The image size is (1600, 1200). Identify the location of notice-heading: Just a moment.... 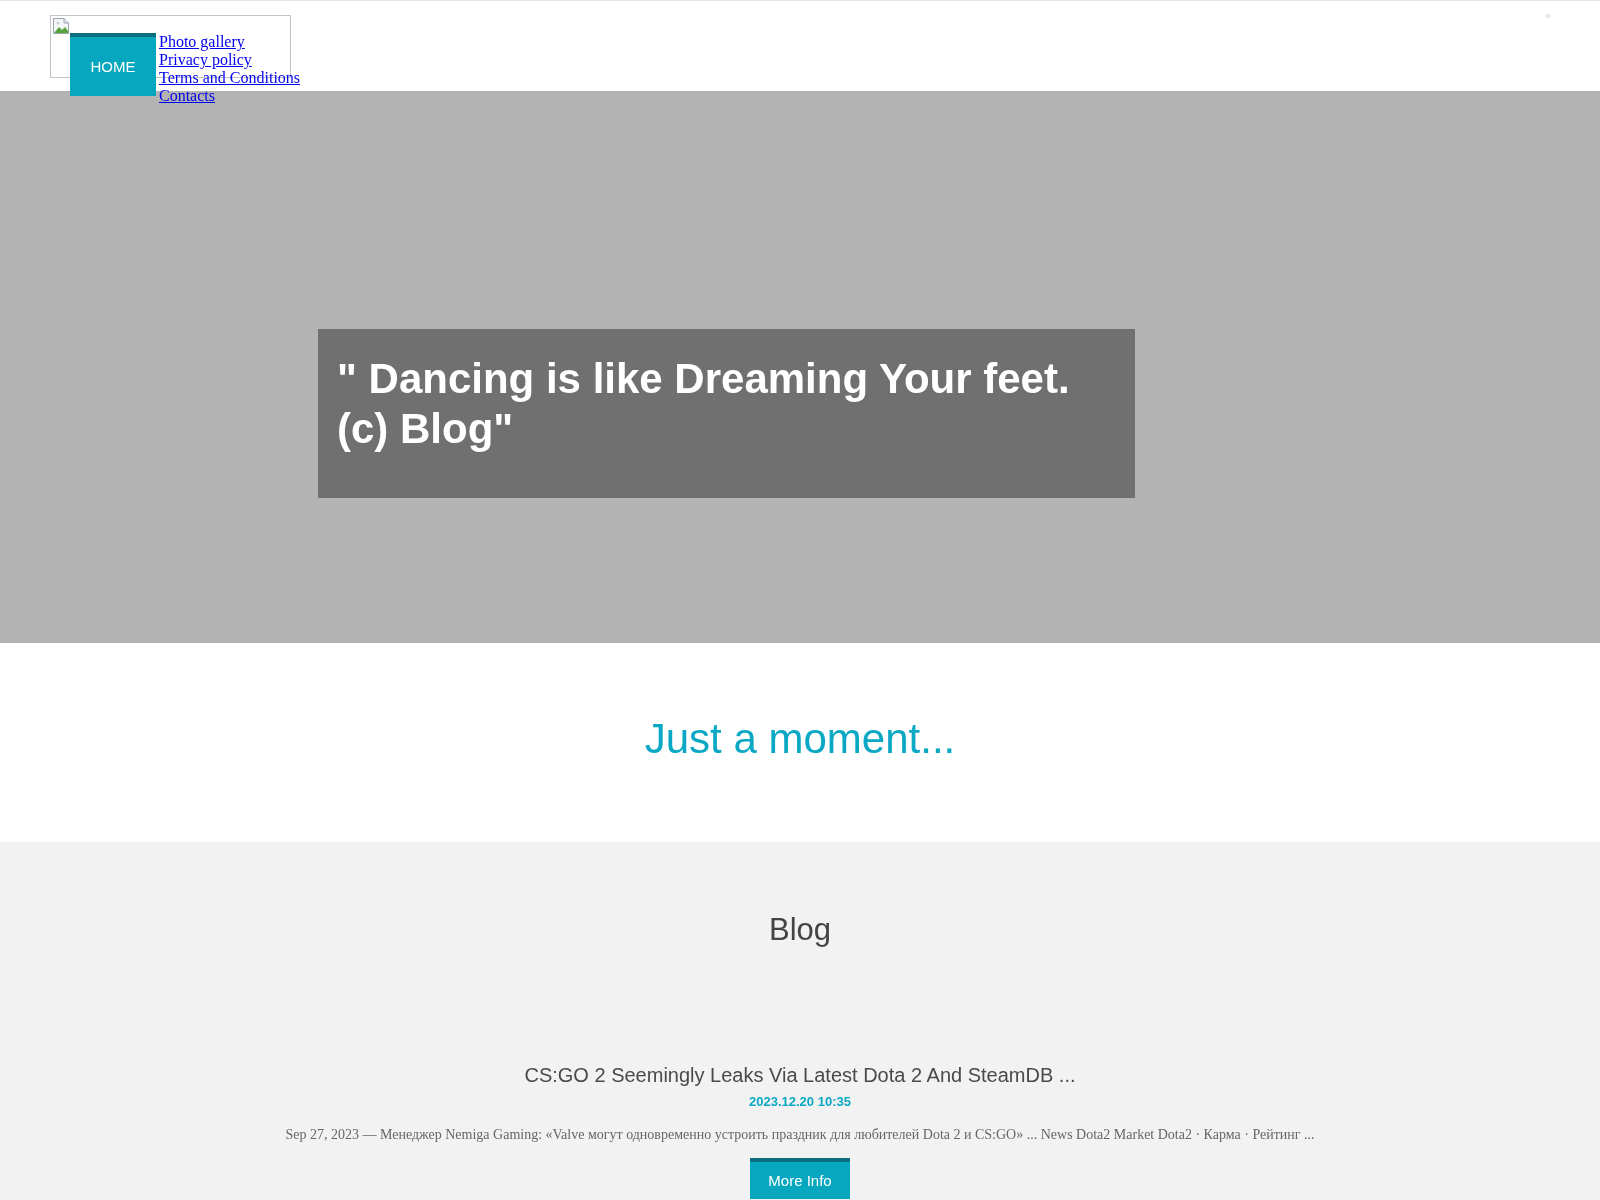
(800, 739).